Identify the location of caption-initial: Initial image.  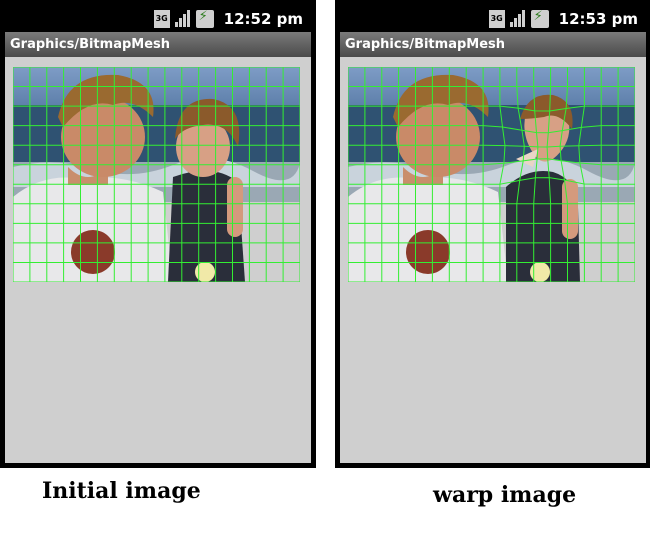
(121, 491).